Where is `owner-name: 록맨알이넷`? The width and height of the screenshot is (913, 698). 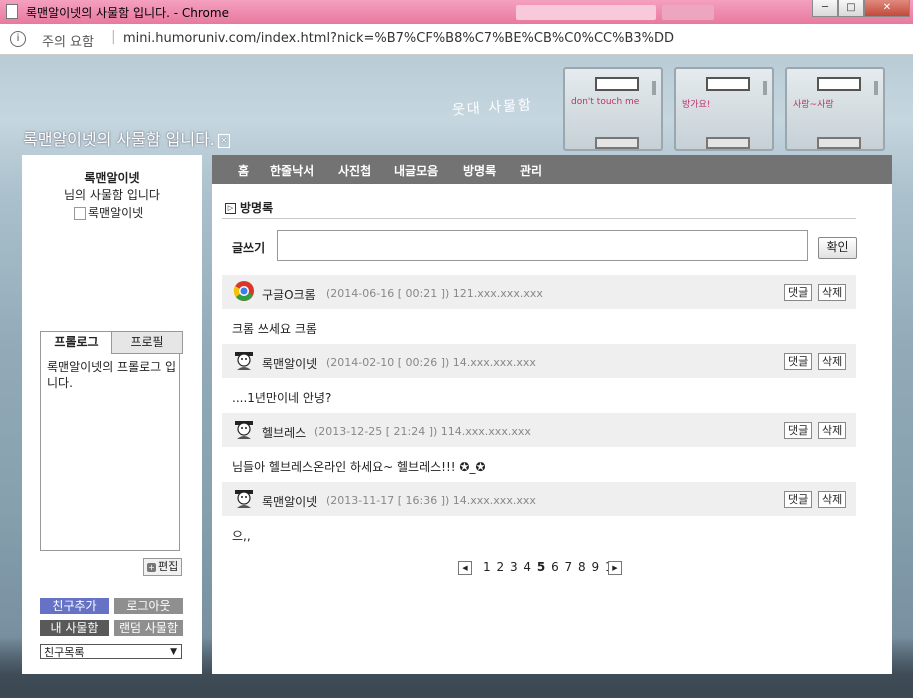 owner-name: 록맨알이넷 is located at coordinates (112, 178).